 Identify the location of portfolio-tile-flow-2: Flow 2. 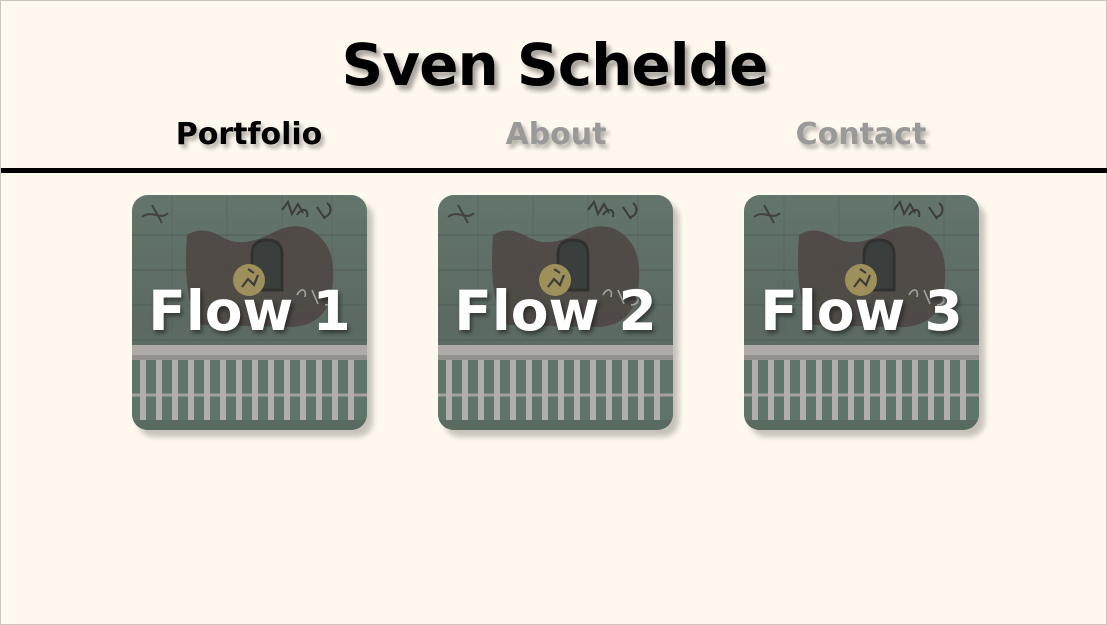
(555, 312).